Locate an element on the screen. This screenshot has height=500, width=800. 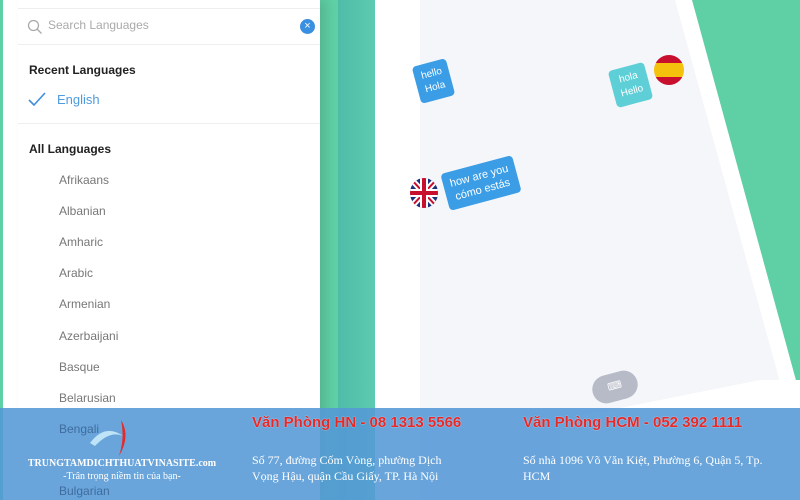
brand-slogan: -Trân trọng niềm tin của bạn- is located at coordinates (122, 476).